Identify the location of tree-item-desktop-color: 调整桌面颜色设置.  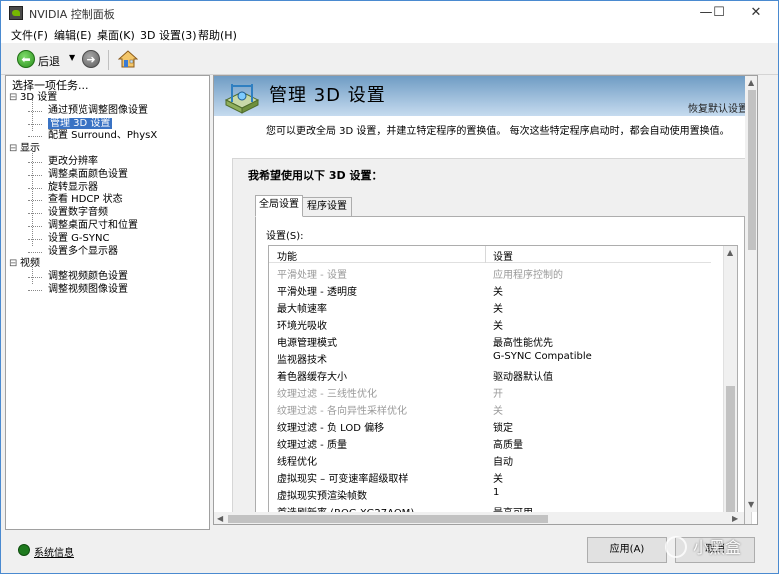
(108, 175).